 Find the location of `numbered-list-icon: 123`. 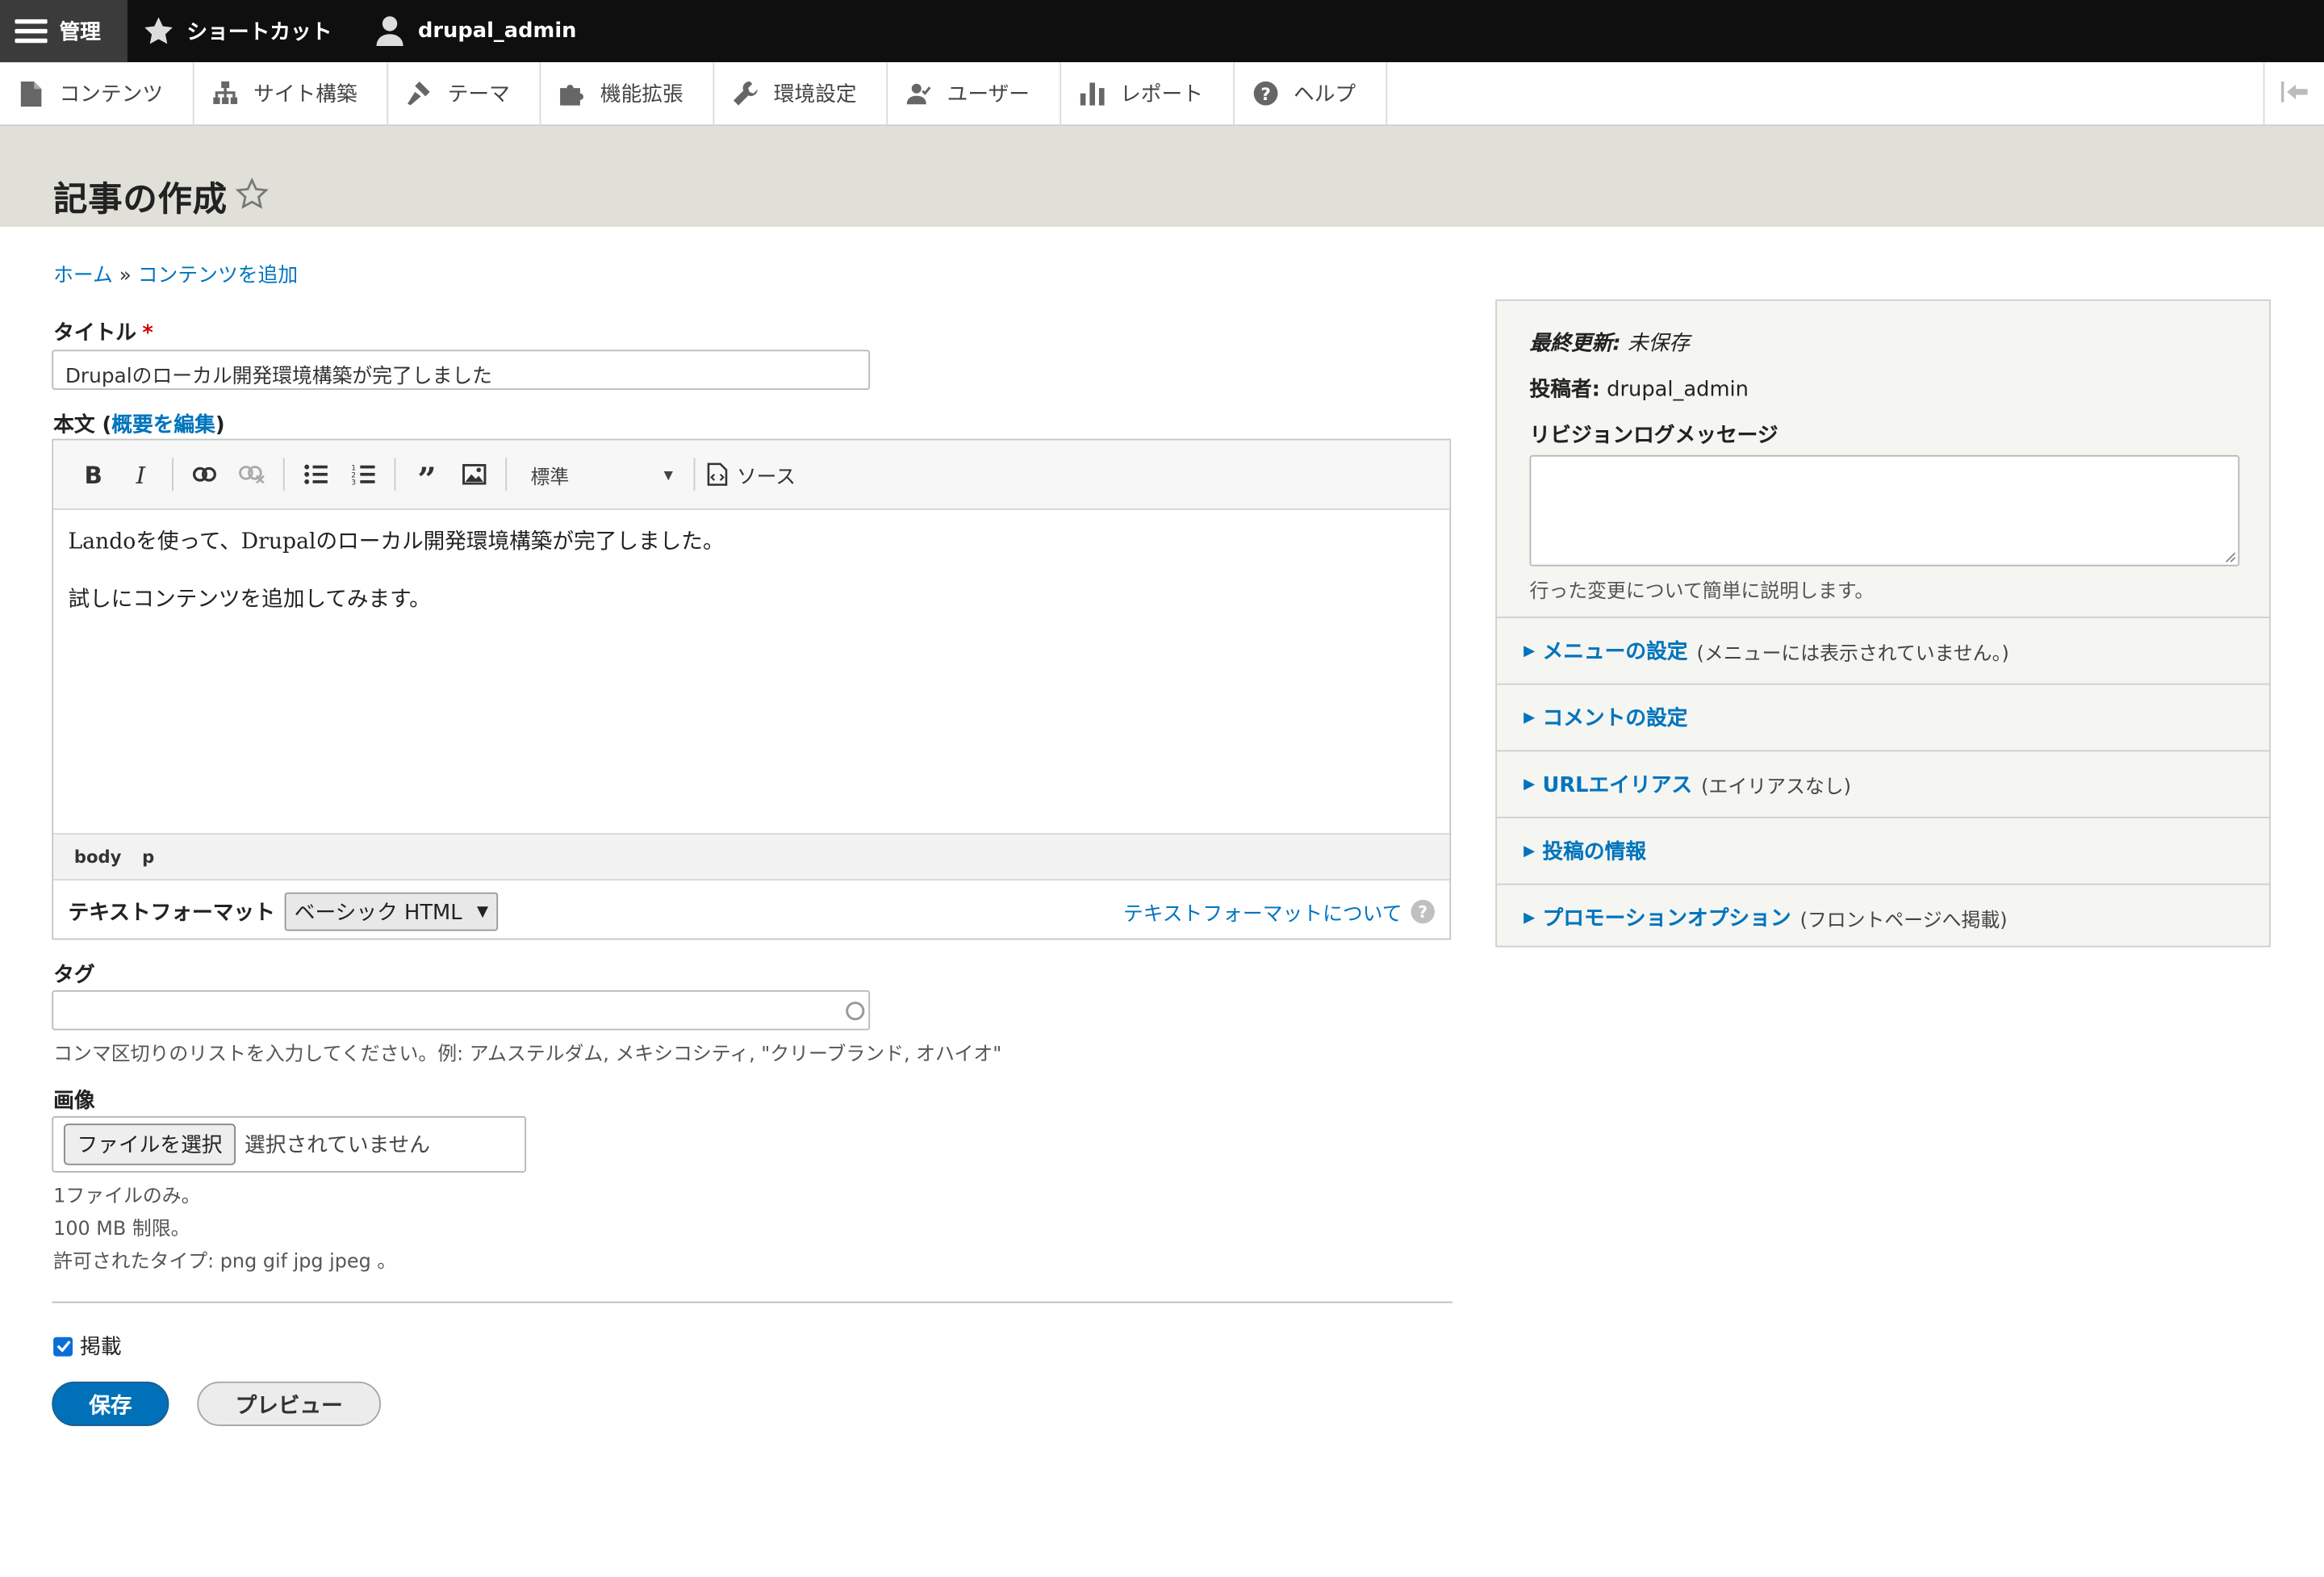

numbered-list-icon: 123 is located at coordinates (363, 474).